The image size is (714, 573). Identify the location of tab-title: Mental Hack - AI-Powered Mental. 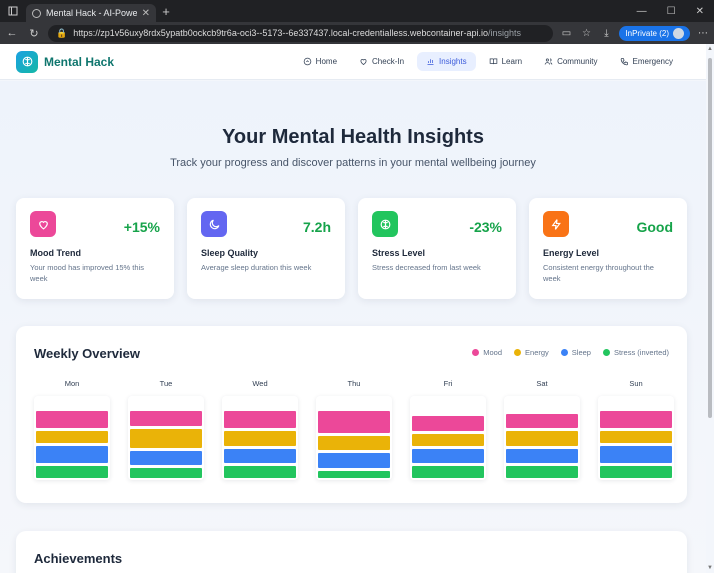
(91, 13).